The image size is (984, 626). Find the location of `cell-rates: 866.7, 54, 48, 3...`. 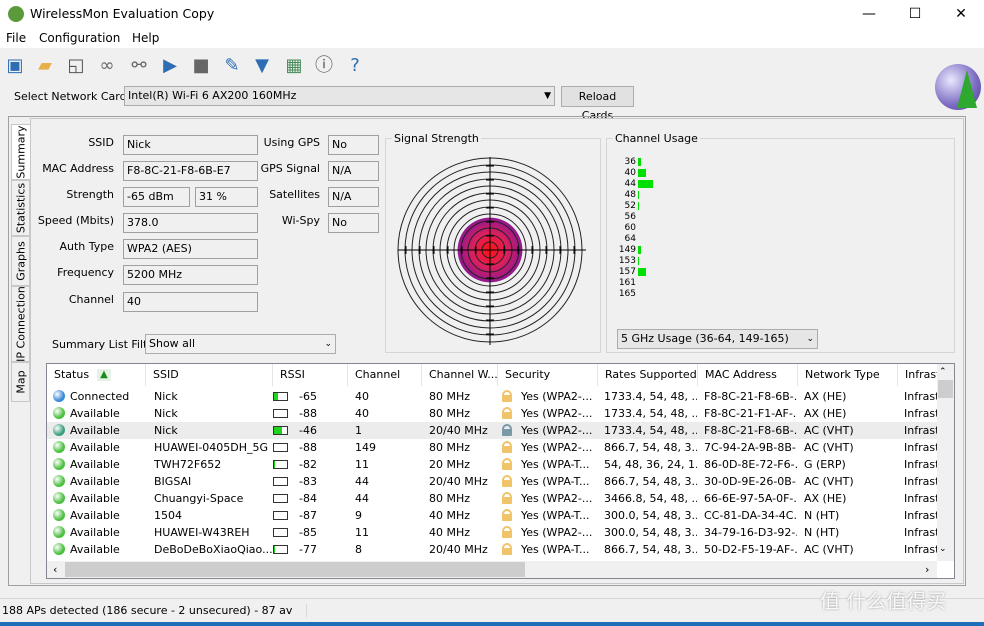

cell-rates: 866.7, 54, 48, 3... is located at coordinates (650, 549).